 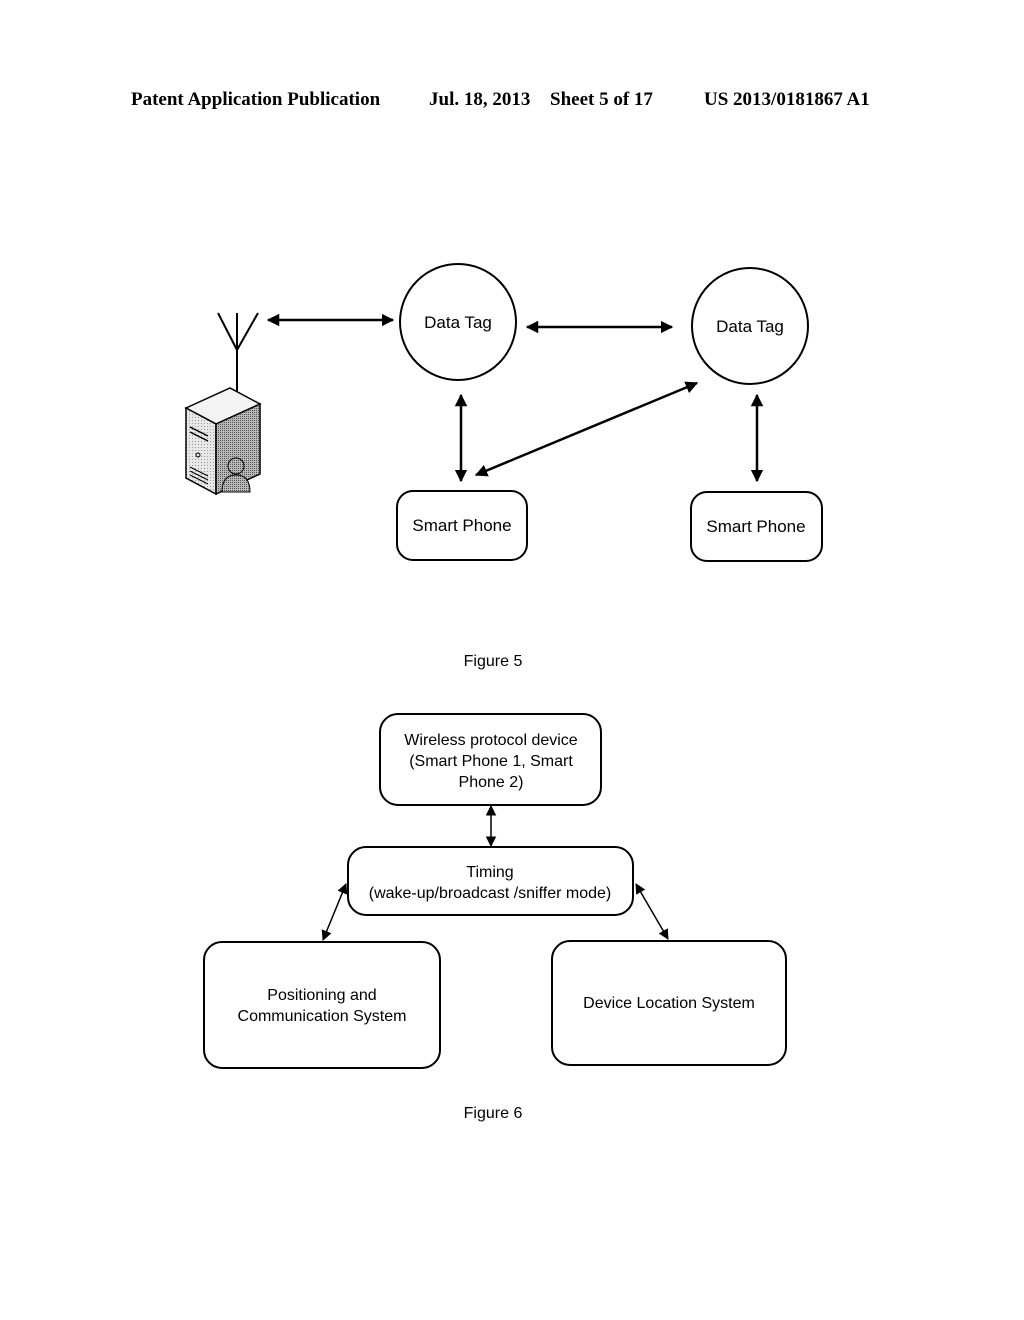 I want to click on arrow-timing-positioning, so click(x=334, y=912).